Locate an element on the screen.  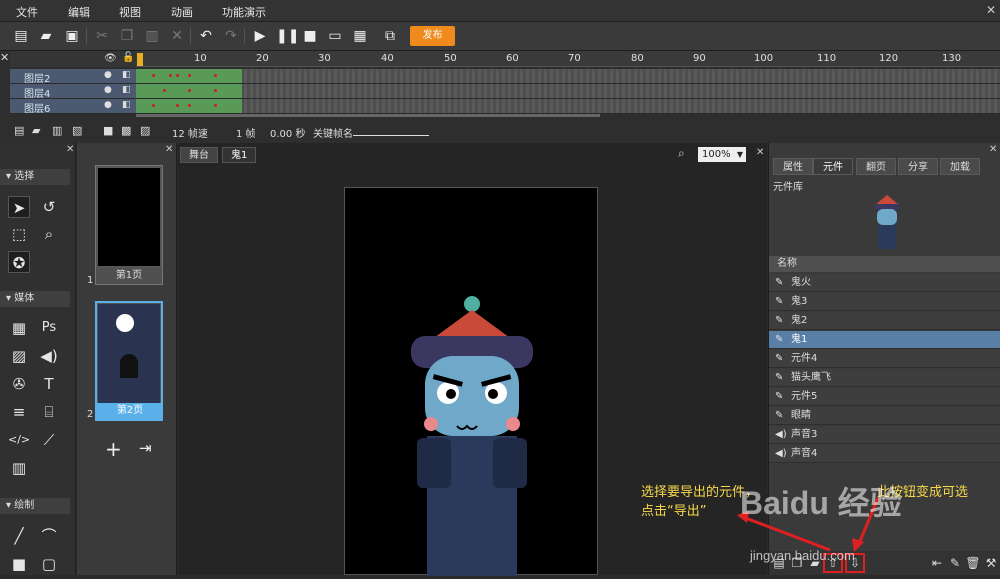
stop-icon: ■ is located at coordinates (310, 36).